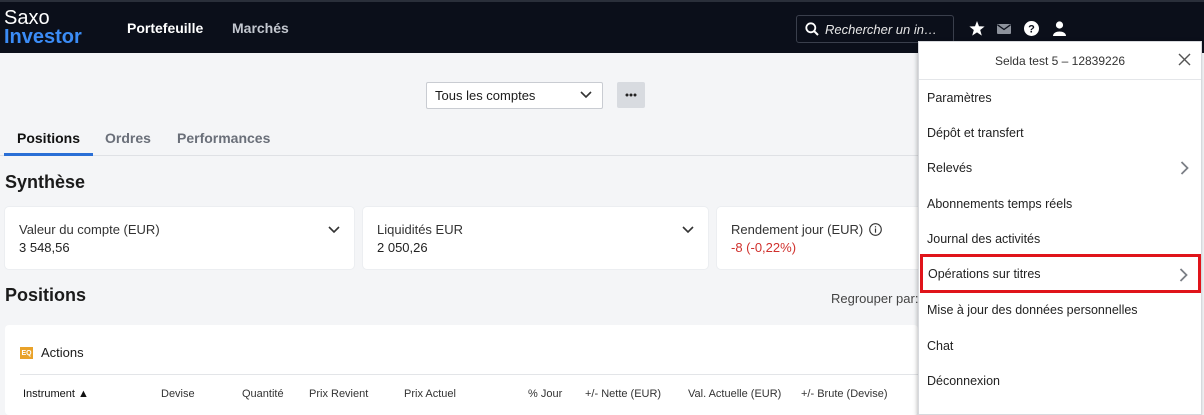 The height and width of the screenshot is (415, 1204). Describe the element at coordinates (1004, 29) in the screenshot. I see `mail-icon` at that location.